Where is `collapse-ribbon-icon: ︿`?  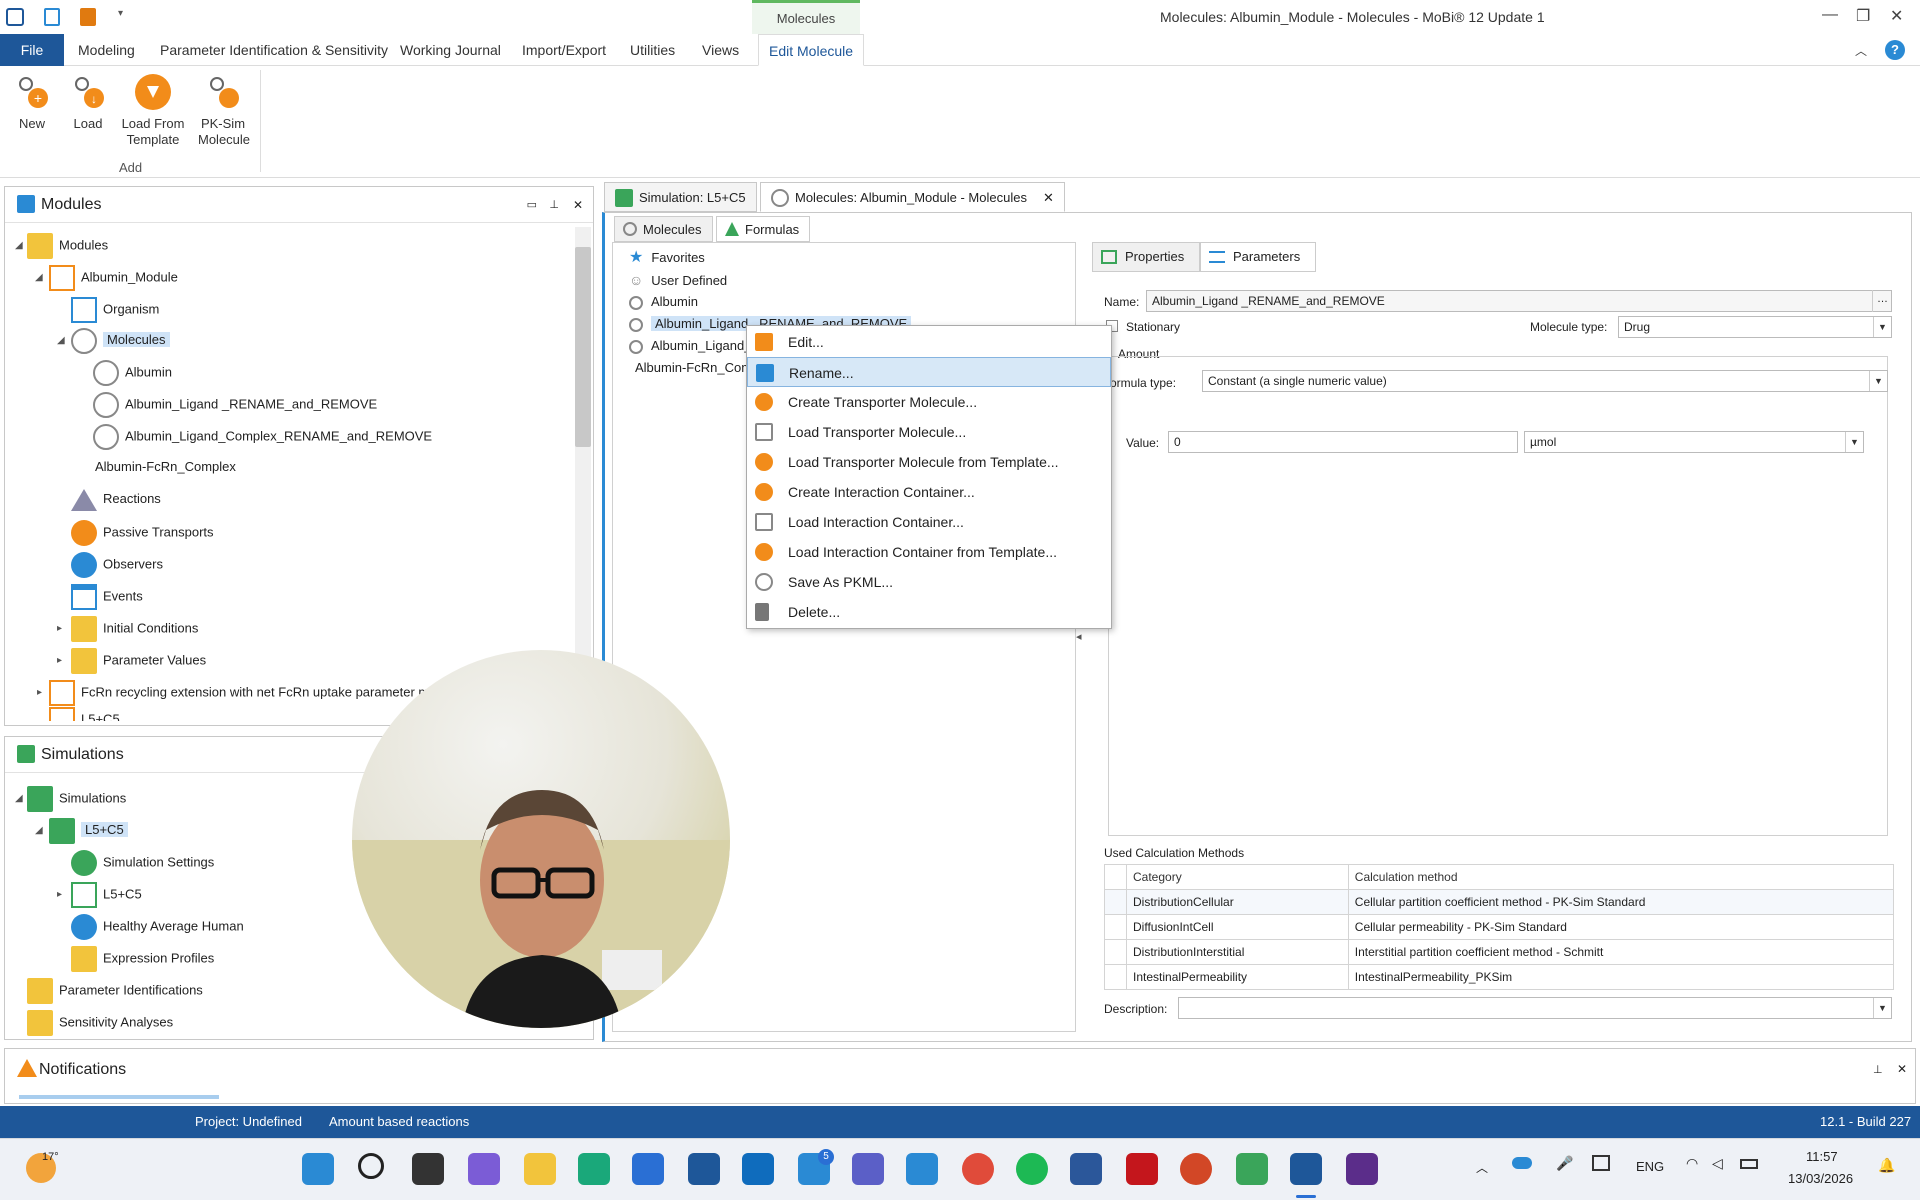 collapse-ribbon-icon: ︿ is located at coordinates (1861, 50).